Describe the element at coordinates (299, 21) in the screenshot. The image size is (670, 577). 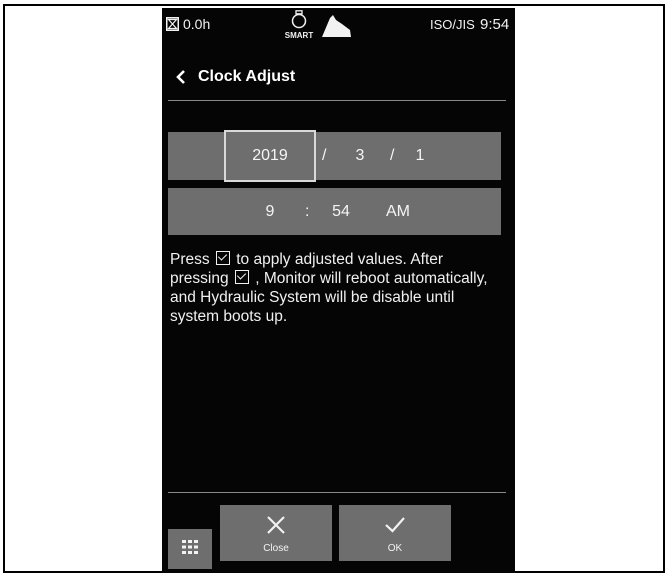
I see `smart-engine-icon` at that location.